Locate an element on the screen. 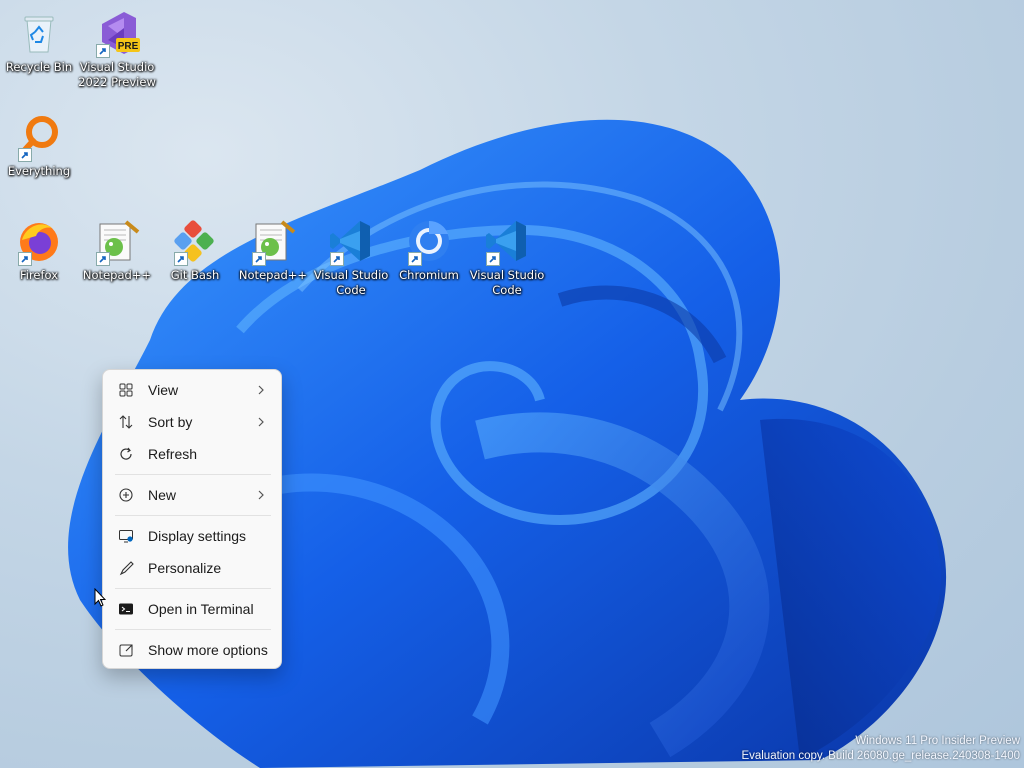 This screenshot has width=1024, height=768. menu-item-refresh: Refresh is located at coordinates (192, 454).